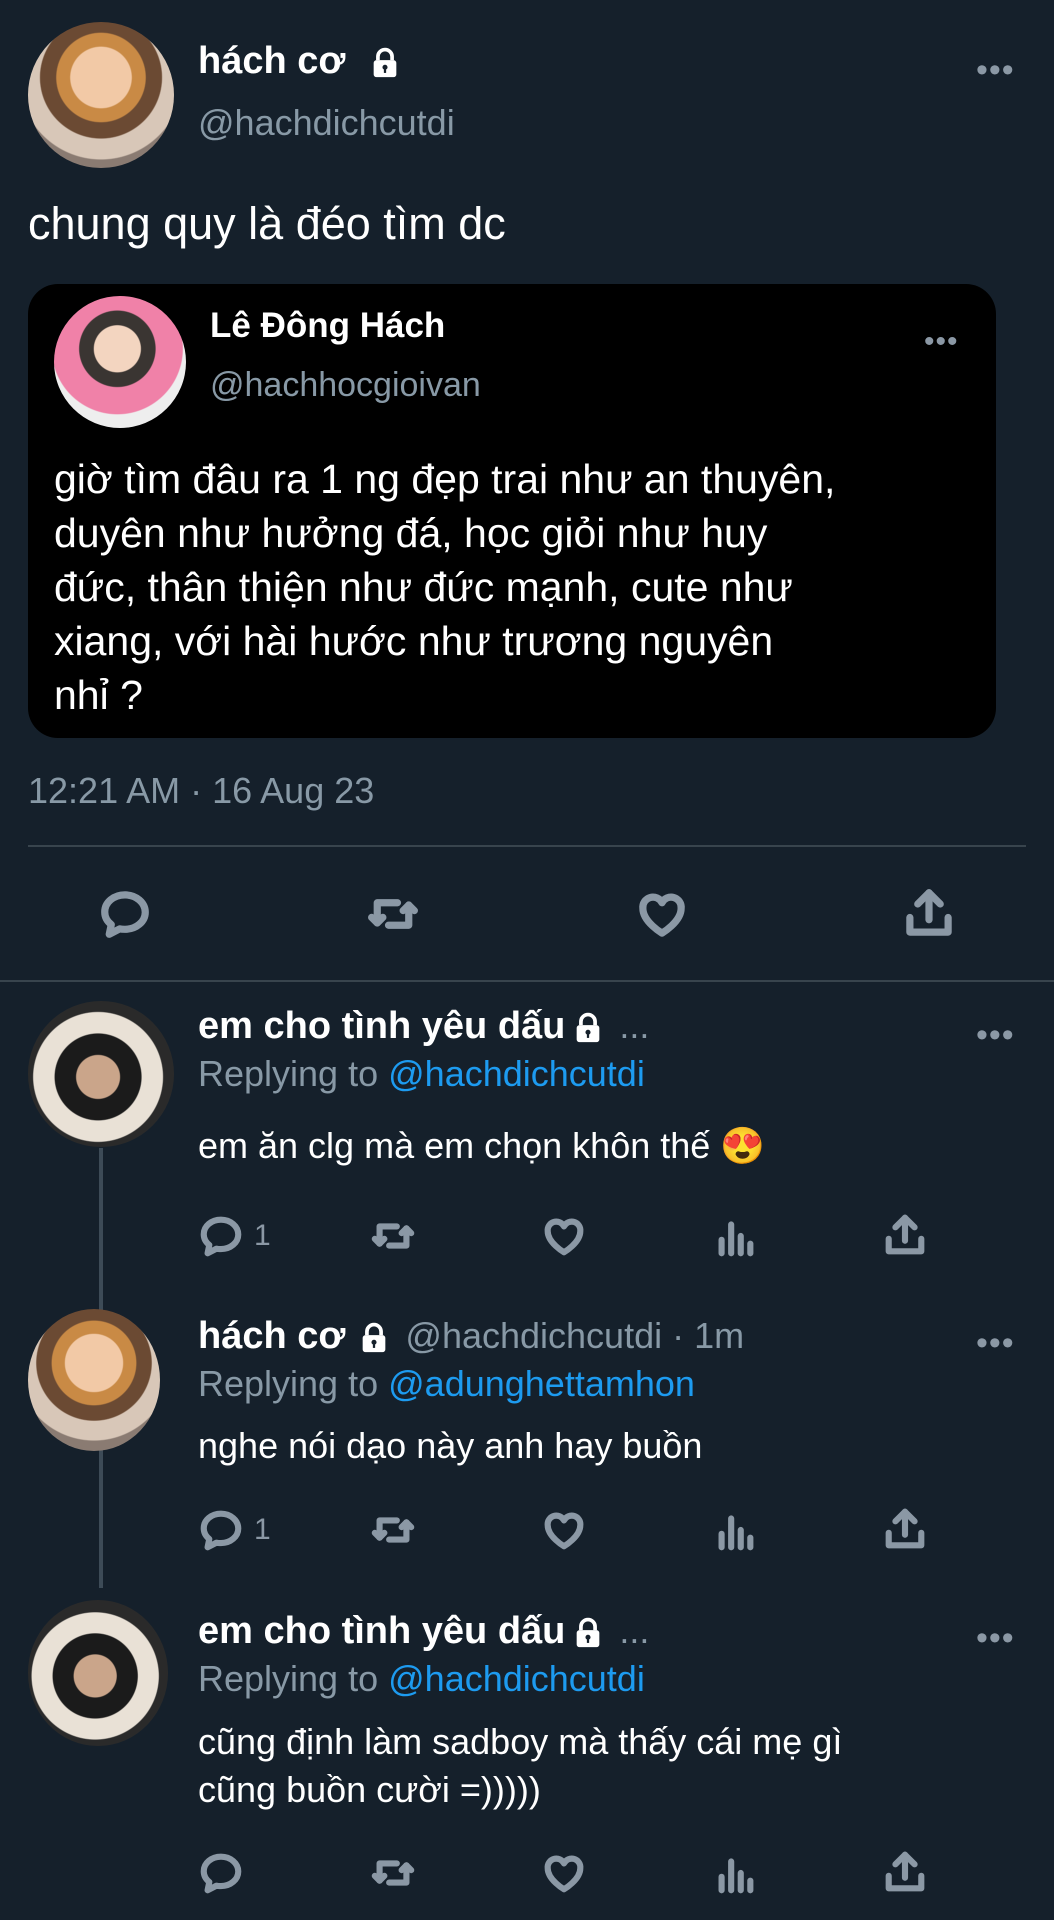 This screenshot has height=1920, width=1054. Describe the element at coordinates (520, 1741) in the screenshot. I see `reply-text-line: cũng định làm sadboy mà thấy cái mẹ gì` at that location.